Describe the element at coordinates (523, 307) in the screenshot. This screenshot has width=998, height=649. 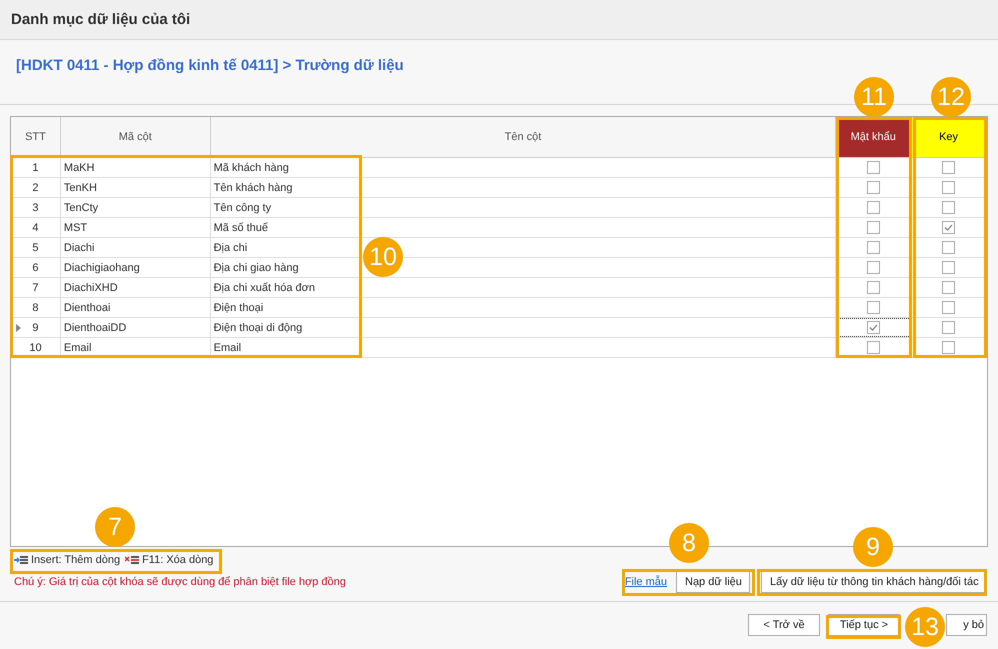
I see `table-cell: Điện thoại` at that location.